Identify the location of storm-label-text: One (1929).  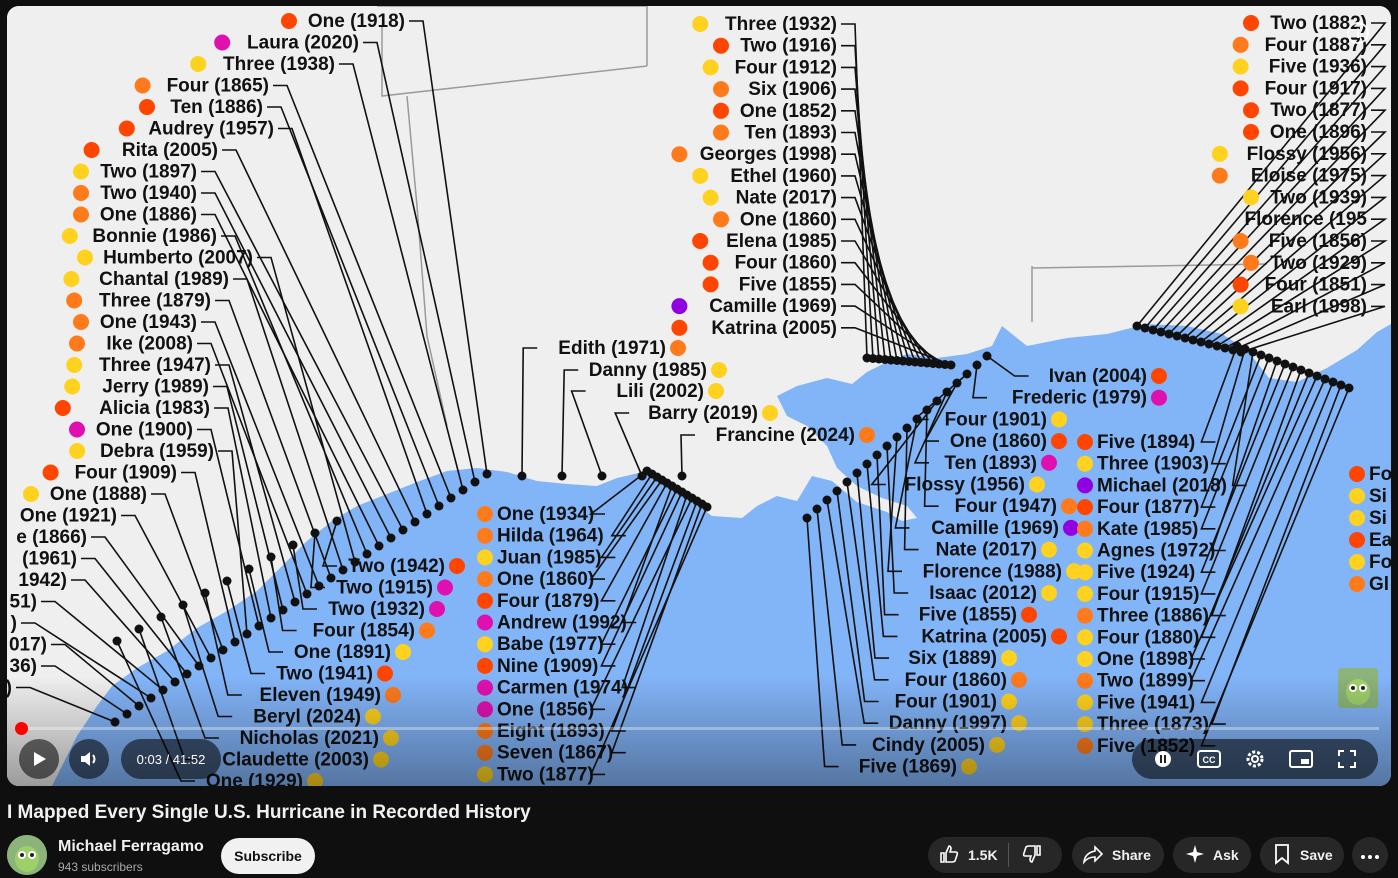
(254, 778).